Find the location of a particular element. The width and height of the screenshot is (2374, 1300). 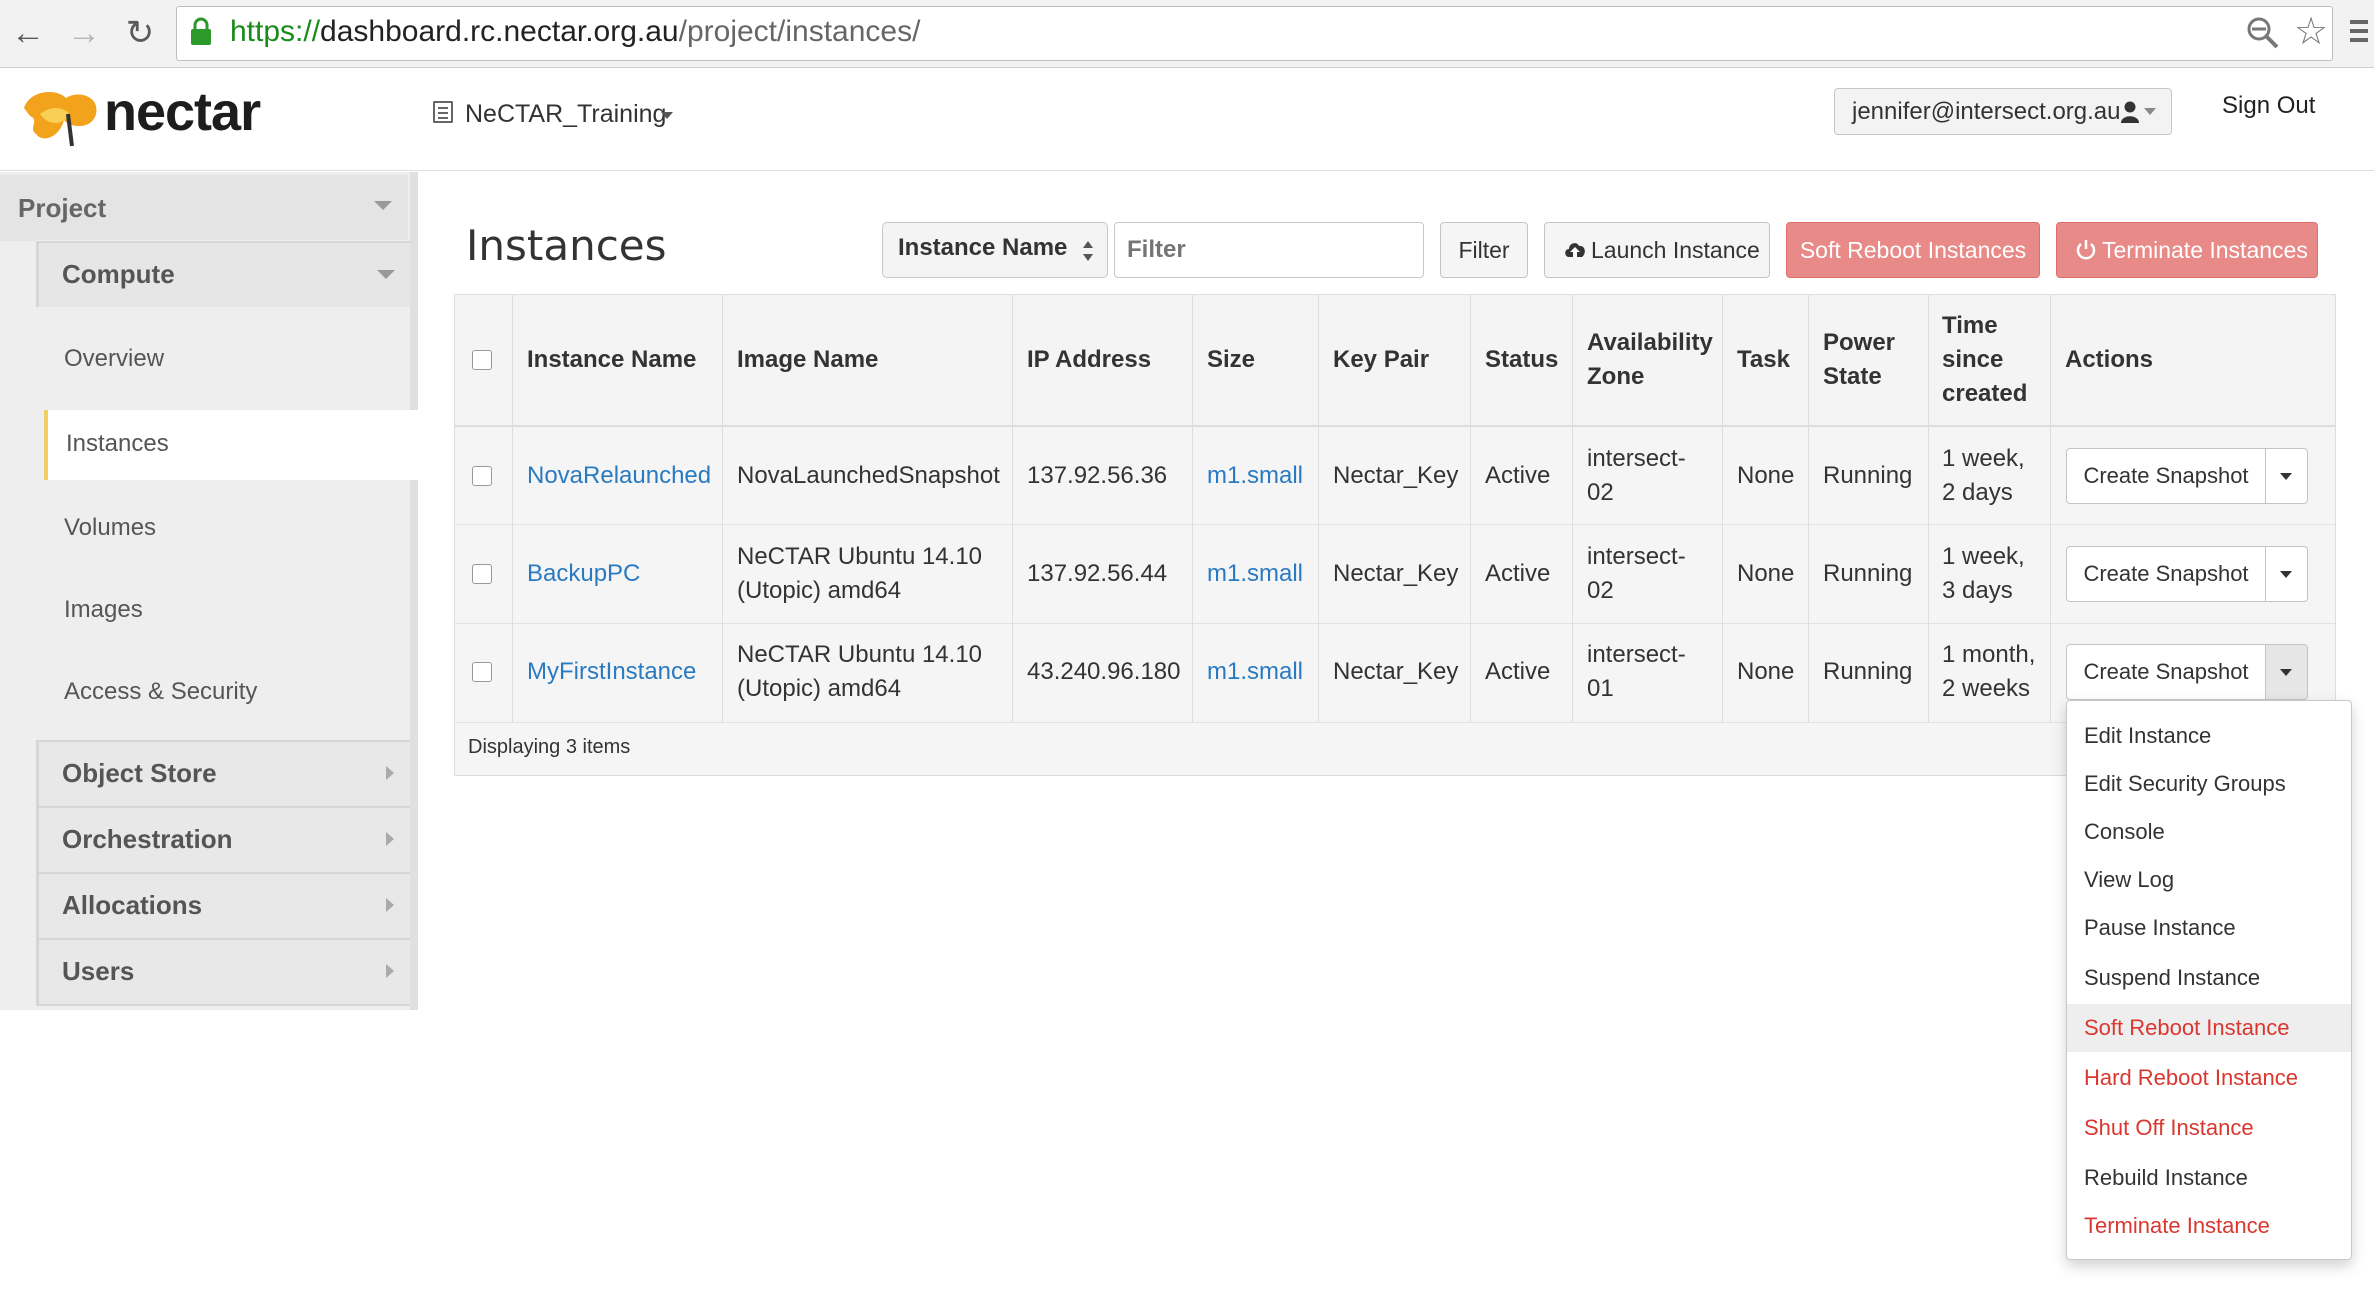

key-pair: Nectar_Key is located at coordinates (1396, 573).